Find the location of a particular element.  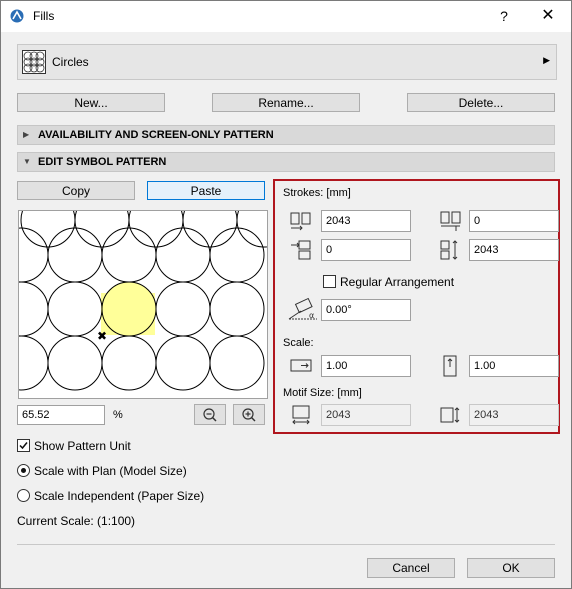

motif-width-icon is located at coordinates (301, 415).